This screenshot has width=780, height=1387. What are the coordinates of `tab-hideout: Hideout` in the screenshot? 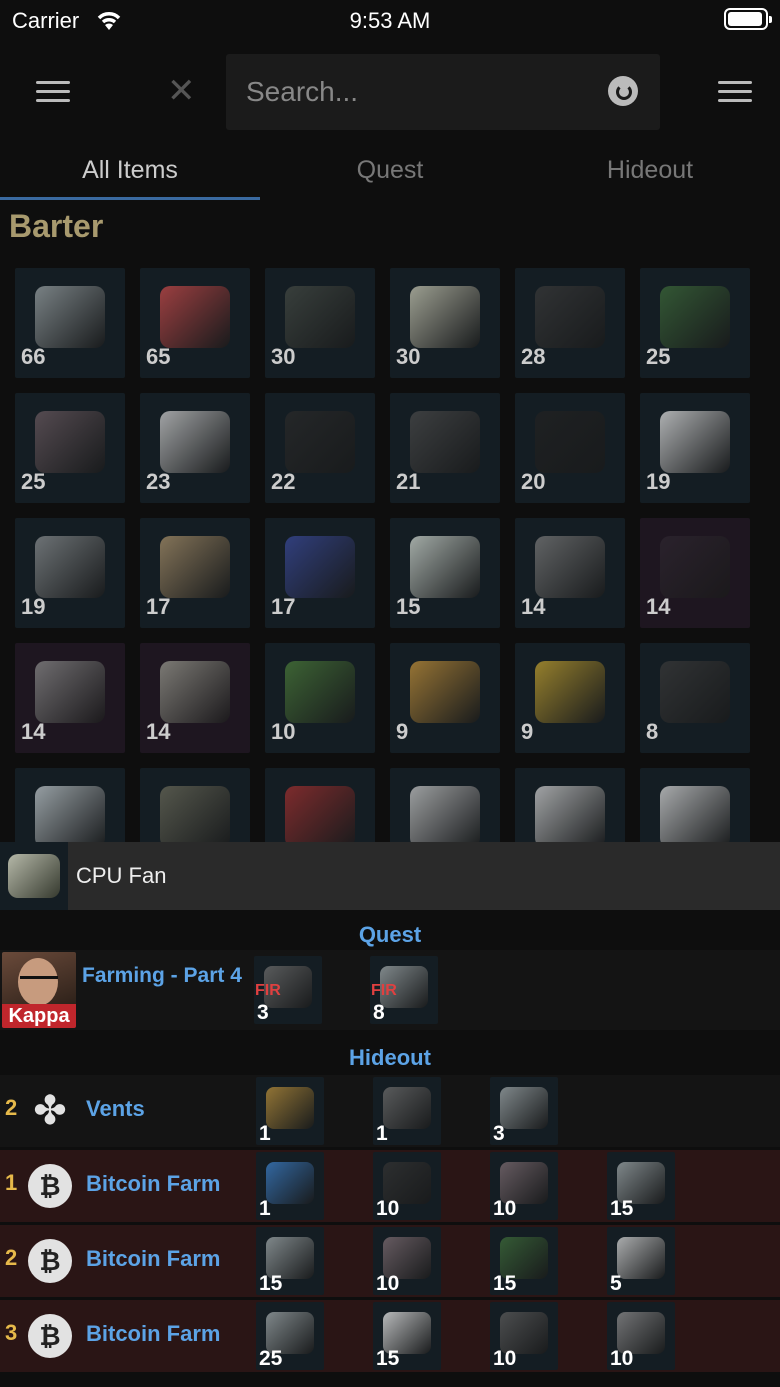 It's located at (650, 170).